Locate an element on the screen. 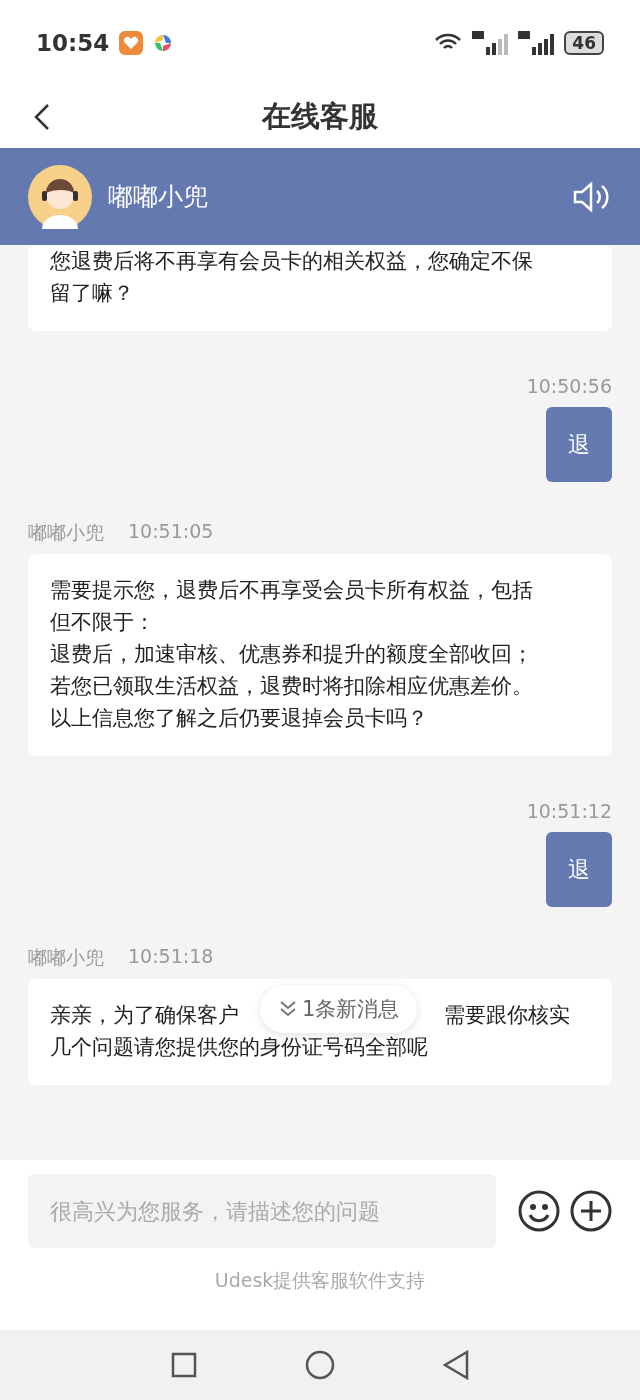 The width and height of the screenshot is (640, 1400). message-time: 10:51:18 is located at coordinates (171, 957).